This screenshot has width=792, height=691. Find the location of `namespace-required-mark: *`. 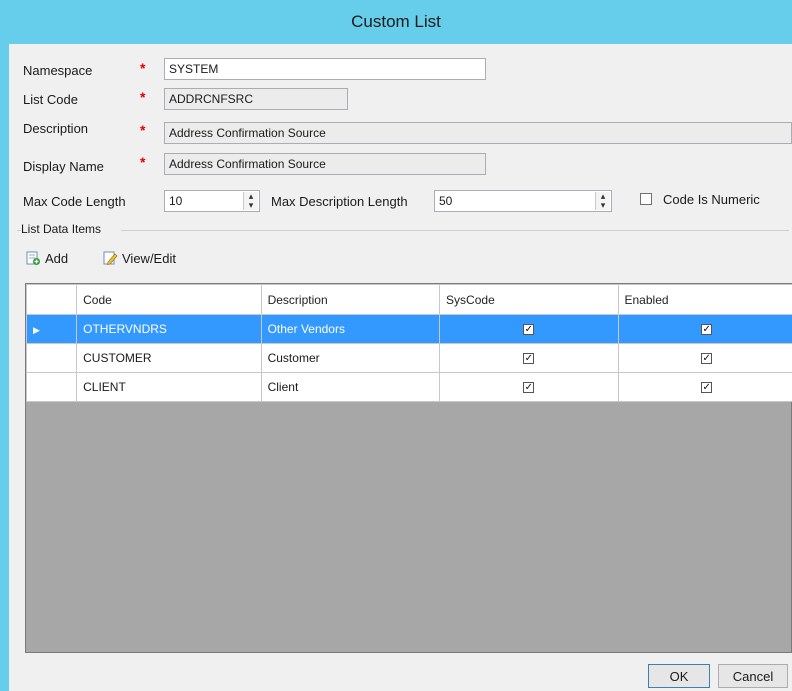

namespace-required-mark: * is located at coordinates (143, 68).